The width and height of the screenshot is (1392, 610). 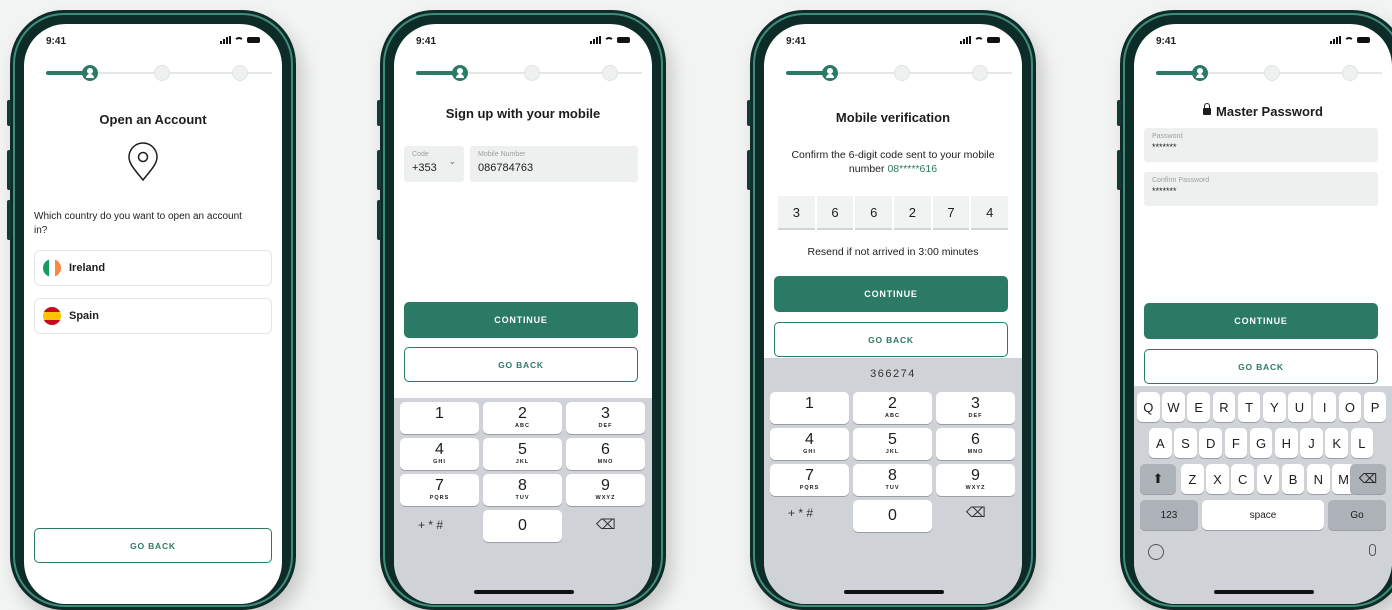 What do you see at coordinates (1192, 479) in the screenshot?
I see `key-z: Z` at bounding box center [1192, 479].